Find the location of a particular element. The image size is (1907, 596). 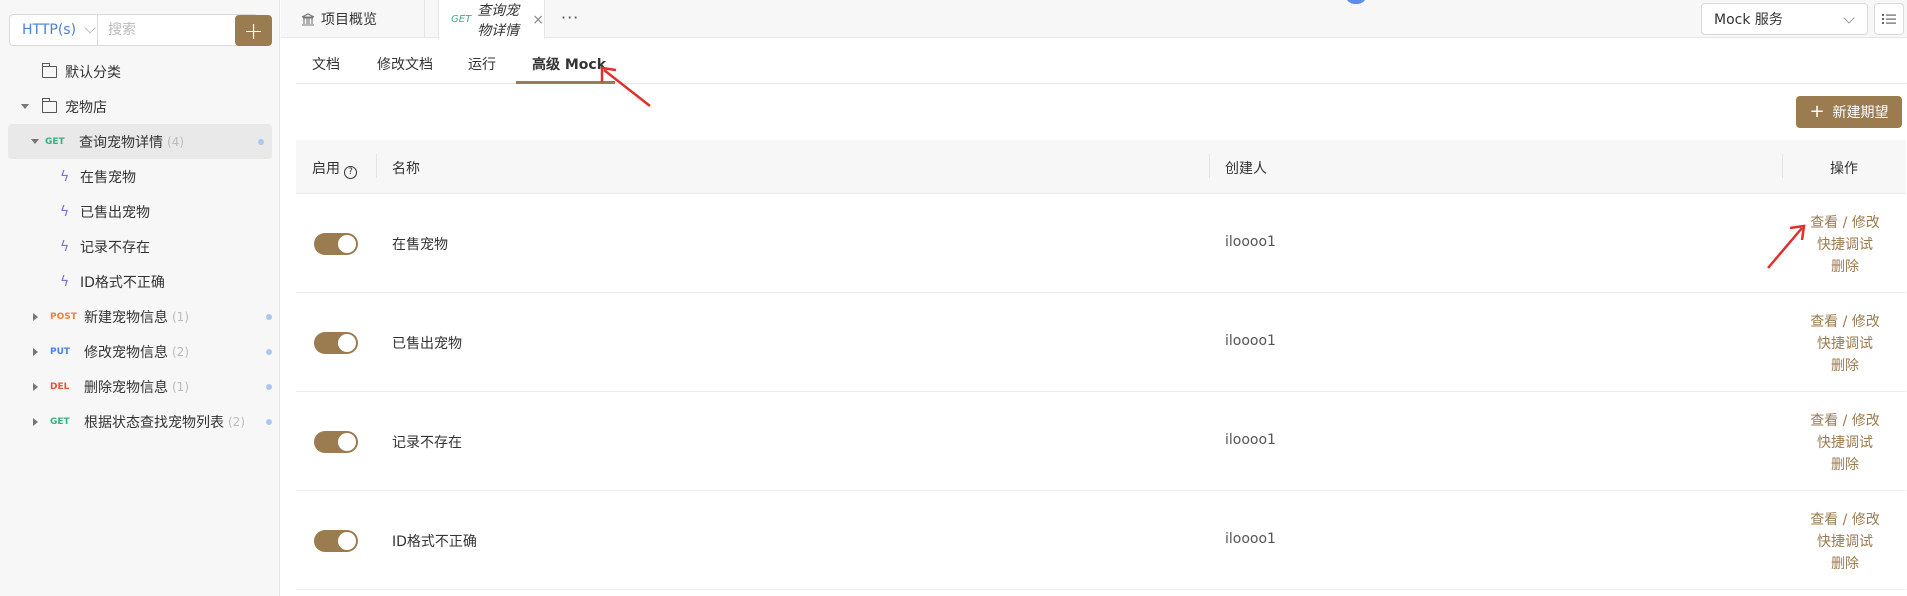

tree-api-get-pets-by-status: GET 根据状态查找宠物列表 (2) is located at coordinates (140, 421).